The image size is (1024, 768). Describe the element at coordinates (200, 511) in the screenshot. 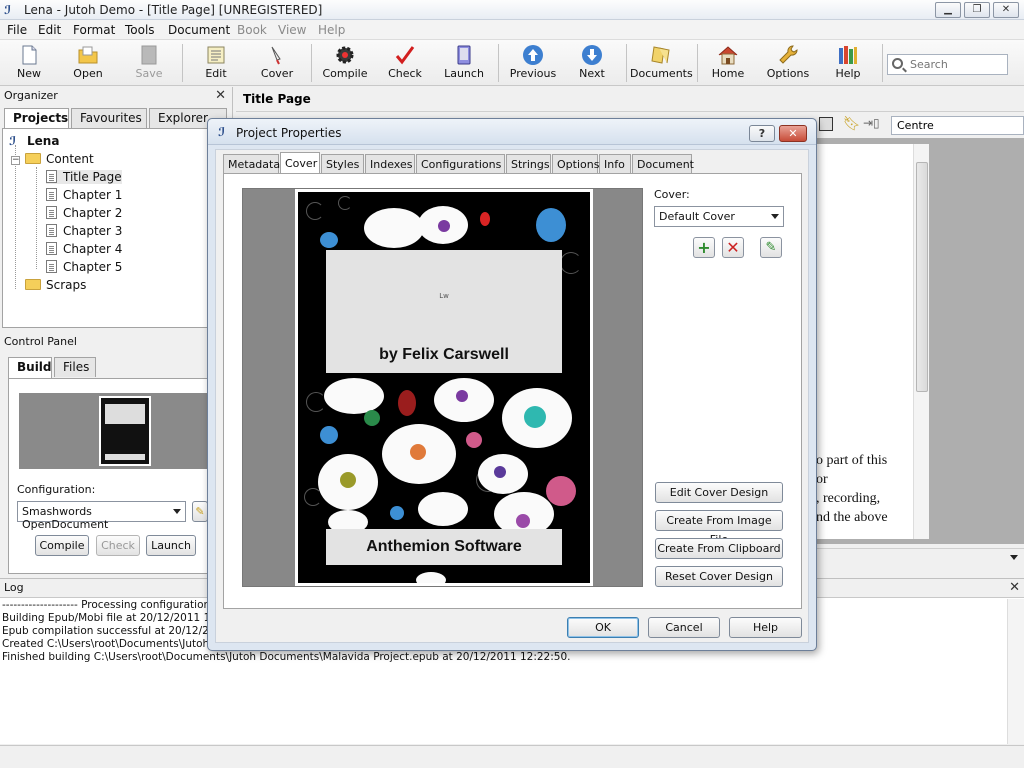

I see `edit-configuration-button: ✎` at that location.